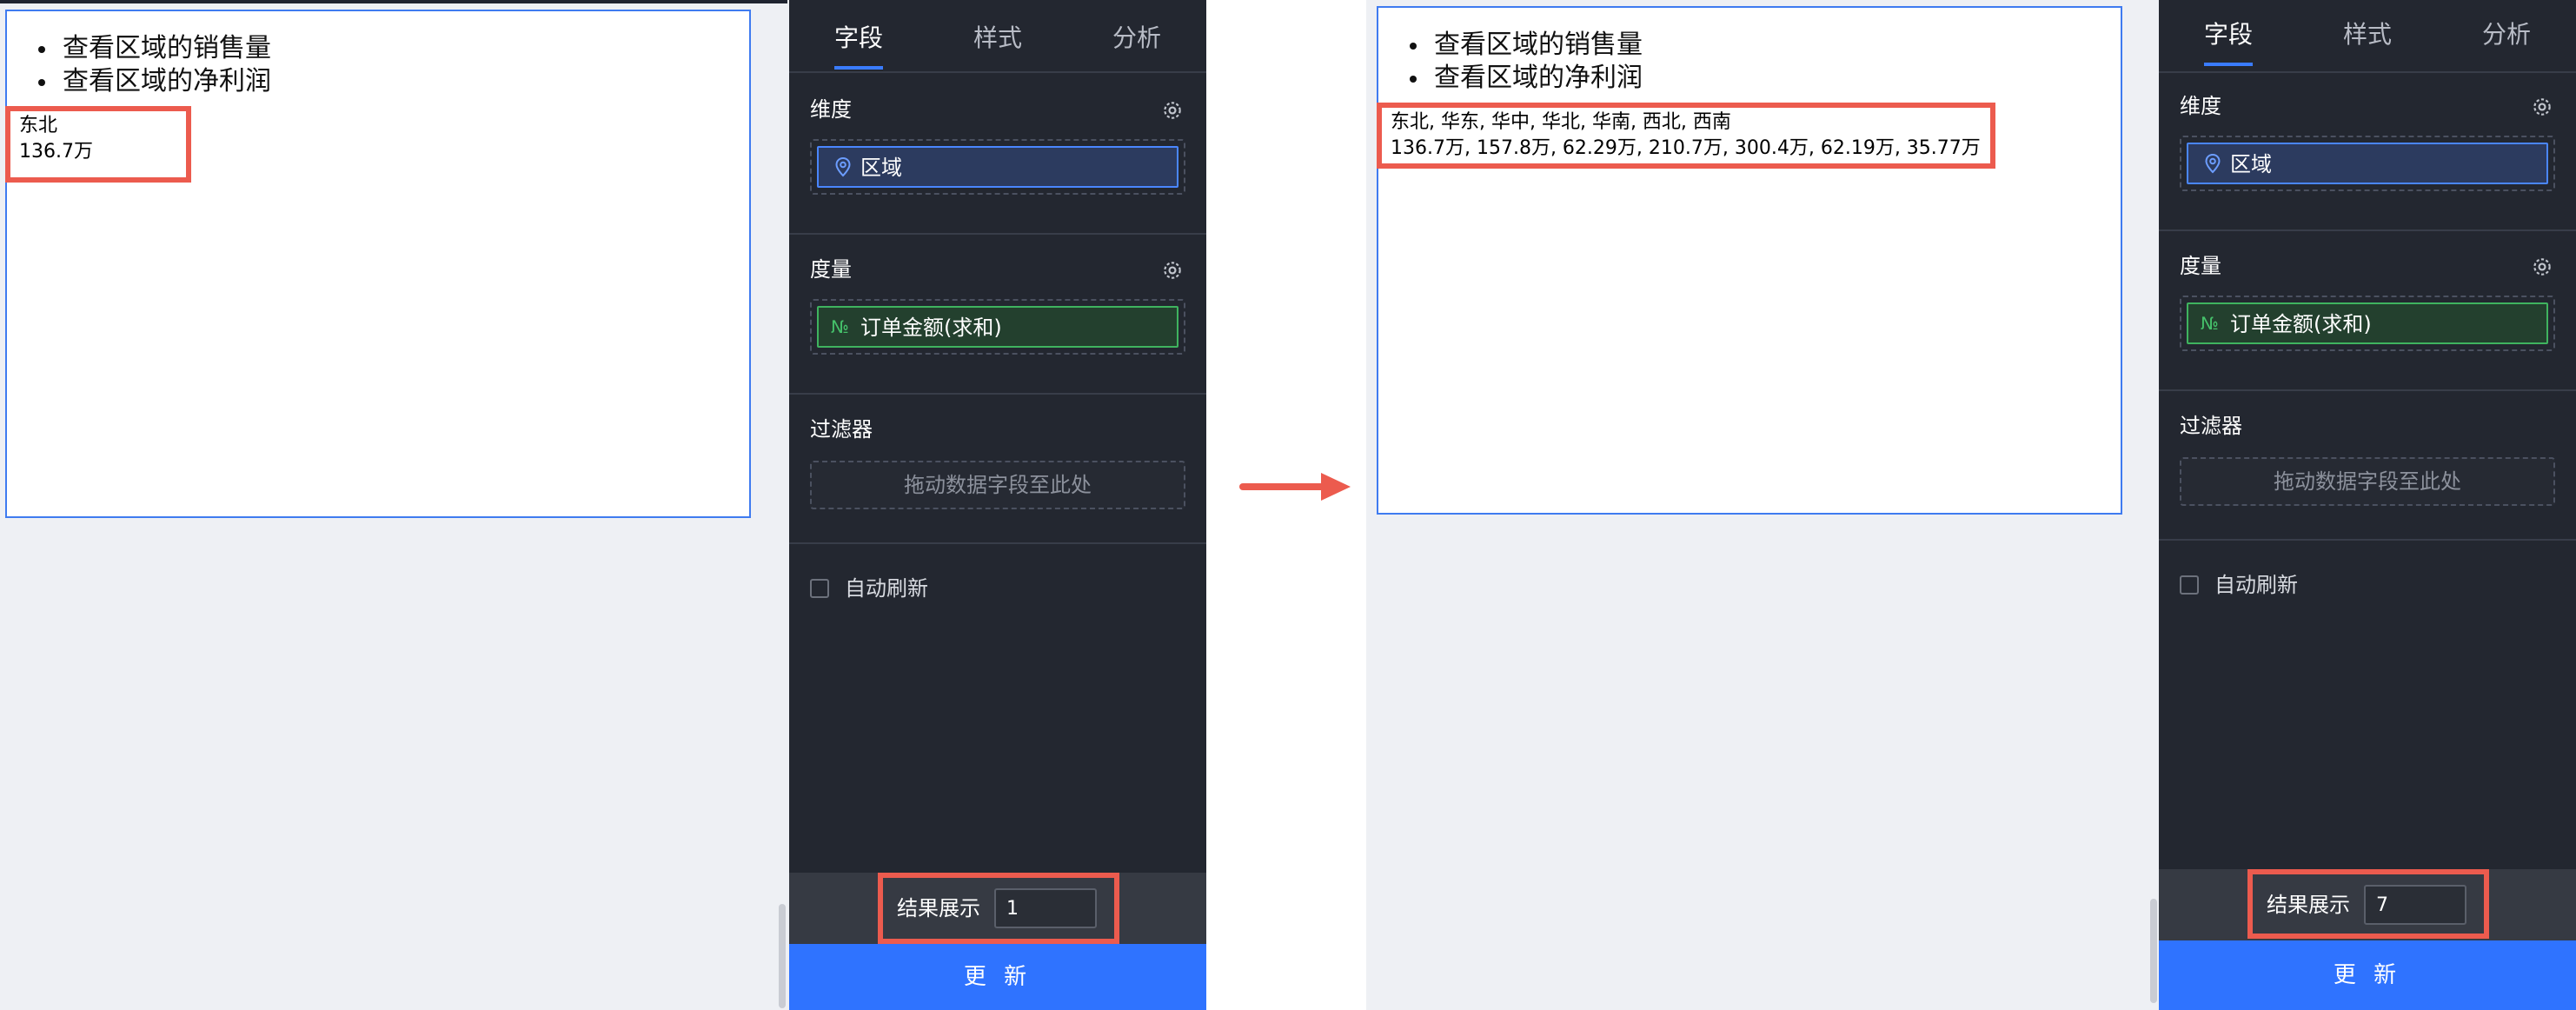  Describe the element at coordinates (393, 1) in the screenshot. I see `top-border-line` at that location.